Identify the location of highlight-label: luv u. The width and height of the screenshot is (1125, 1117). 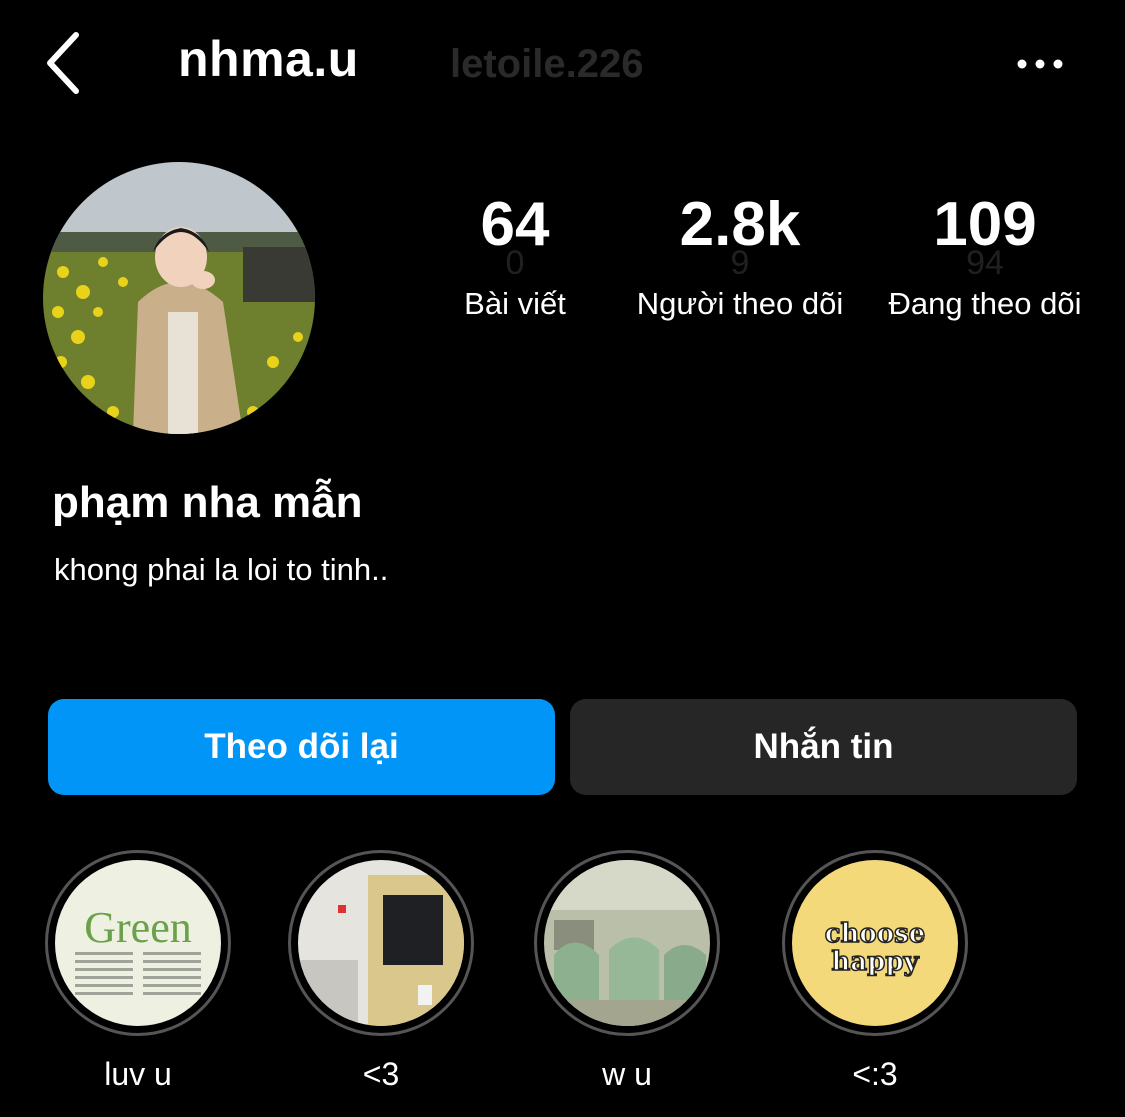
(138, 1074).